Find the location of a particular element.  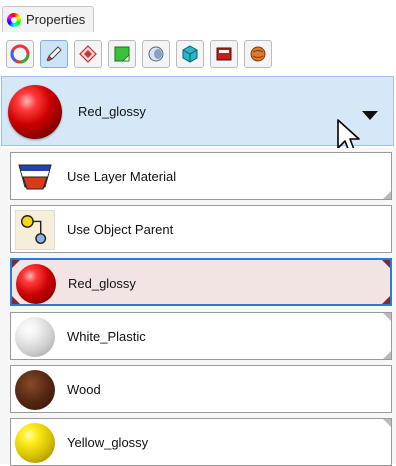

list-item-white-plastic: White_Plastic is located at coordinates (201, 336).